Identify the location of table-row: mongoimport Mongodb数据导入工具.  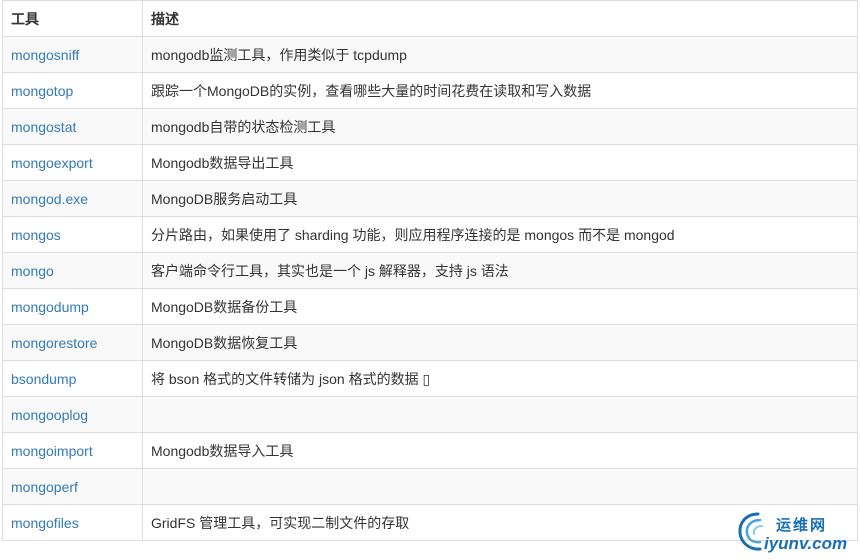
(430, 450).